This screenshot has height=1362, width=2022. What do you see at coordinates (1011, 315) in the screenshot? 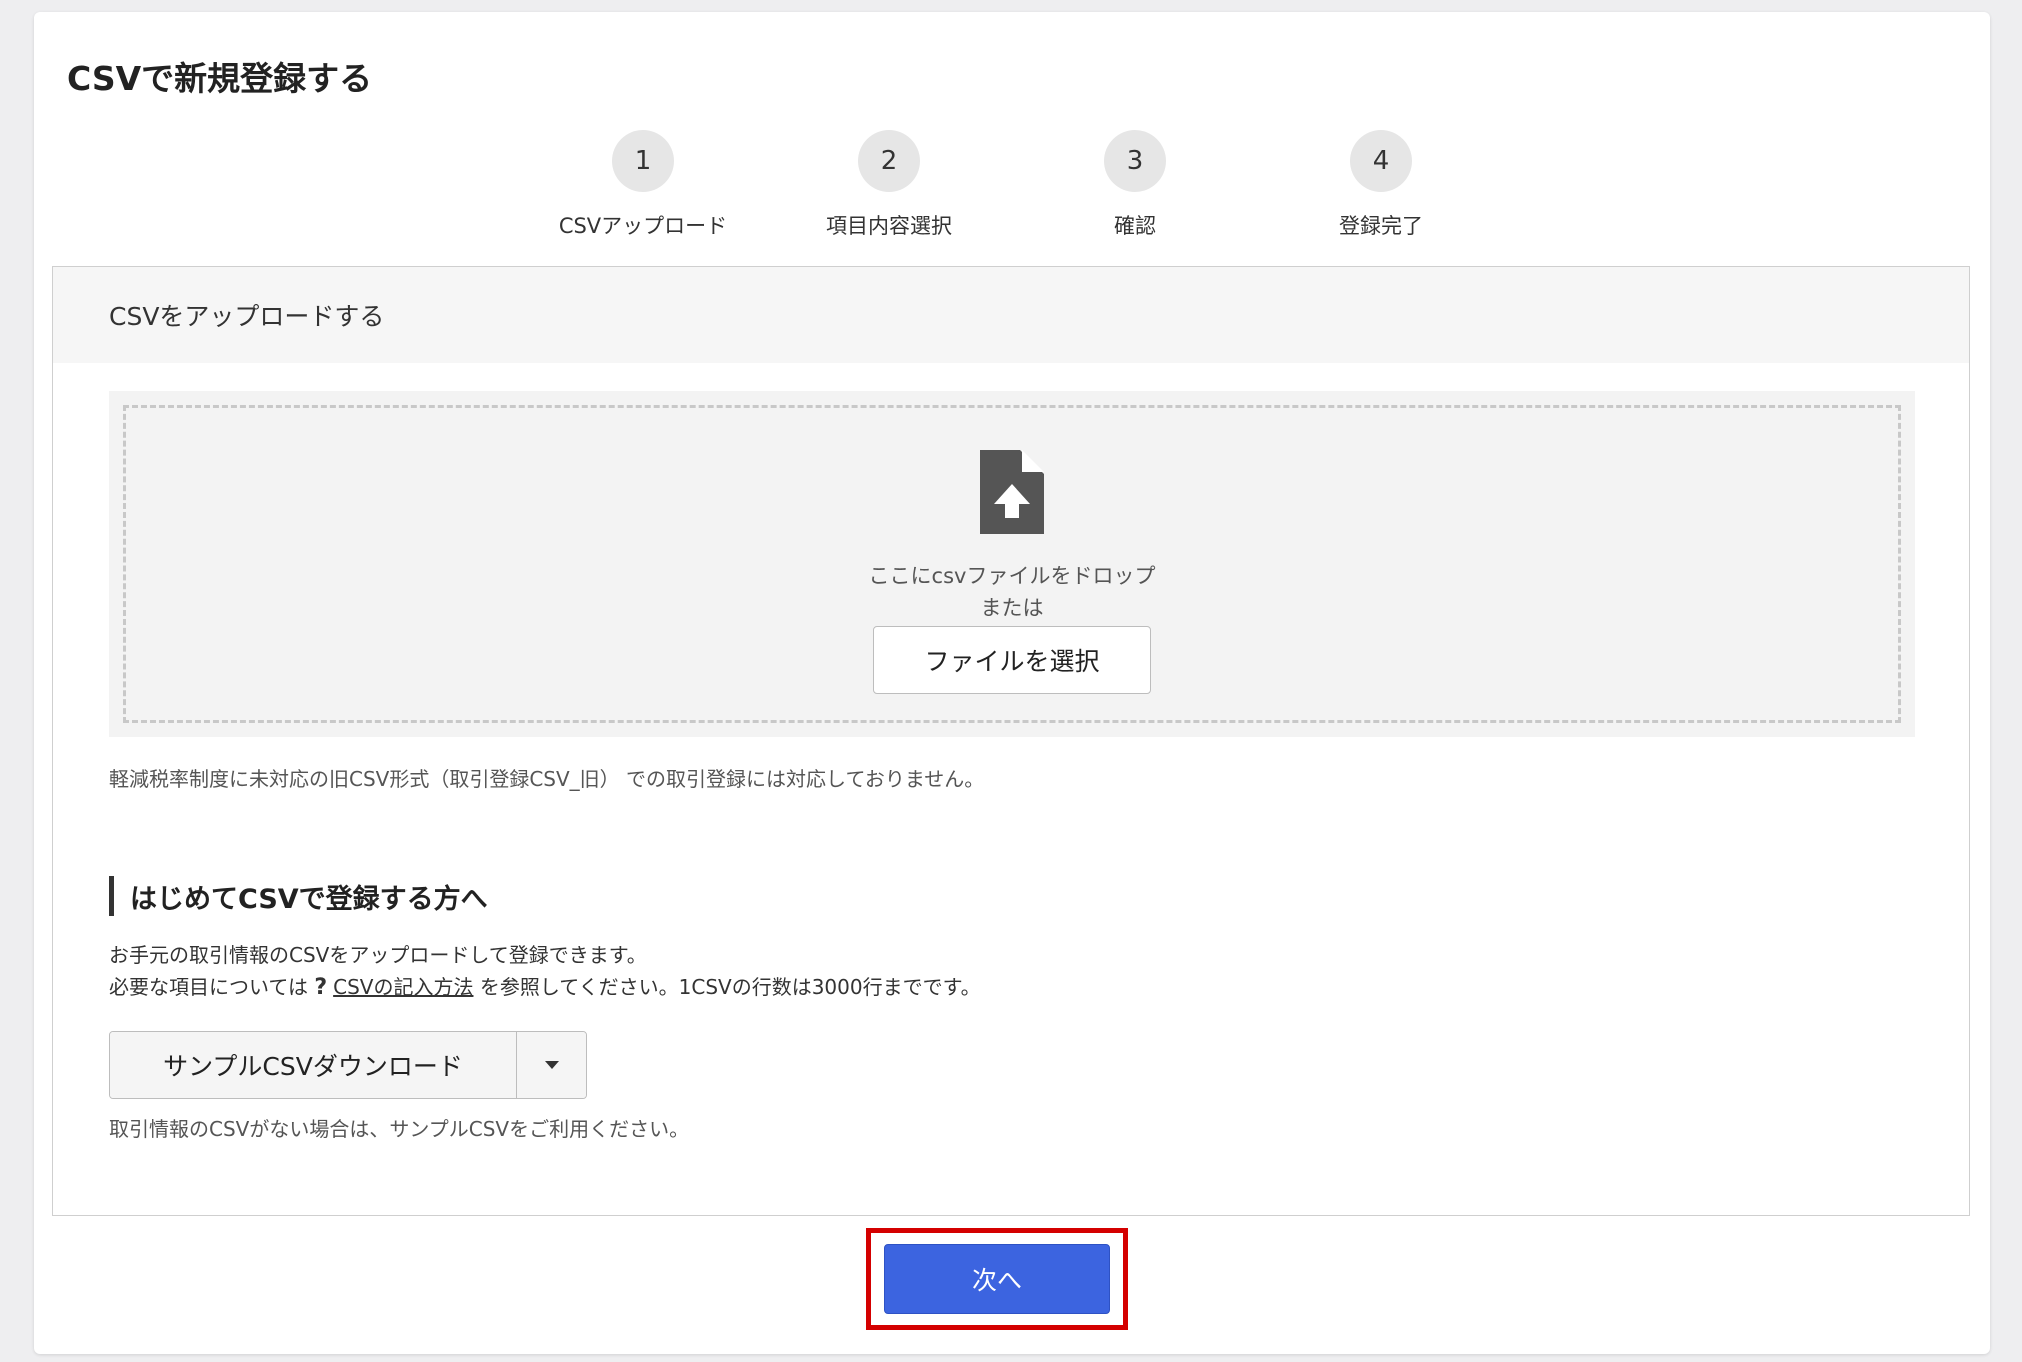
I see `panel-header: CSVをアップロードする` at bounding box center [1011, 315].